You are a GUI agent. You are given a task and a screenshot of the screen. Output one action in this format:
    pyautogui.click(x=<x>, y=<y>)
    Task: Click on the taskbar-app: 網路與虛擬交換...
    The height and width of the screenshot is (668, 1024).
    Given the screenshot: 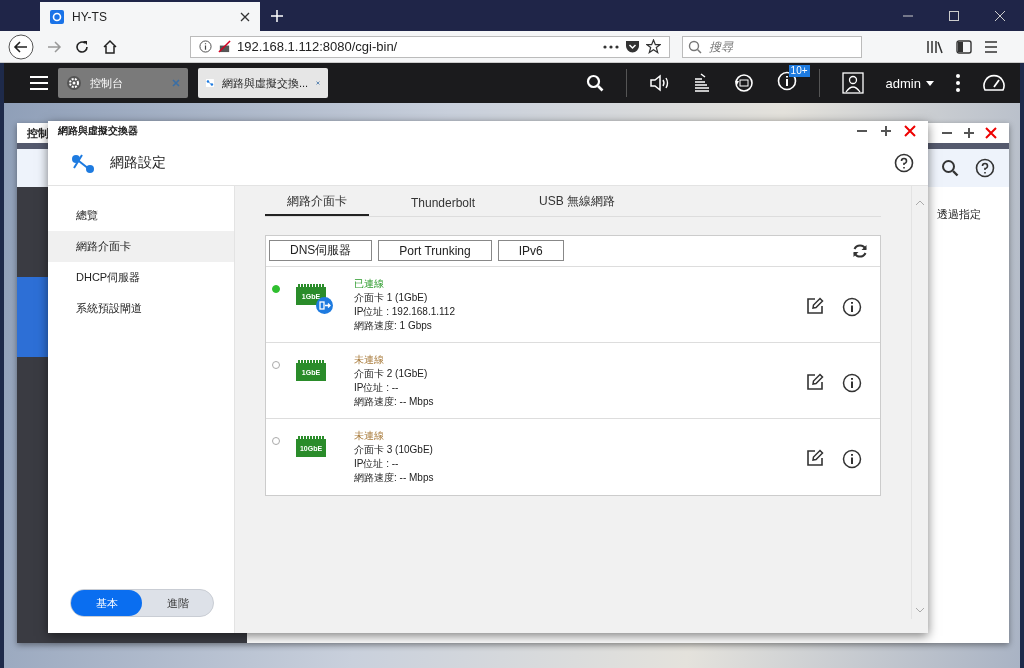 What is the action you would take?
    pyautogui.click(x=263, y=83)
    